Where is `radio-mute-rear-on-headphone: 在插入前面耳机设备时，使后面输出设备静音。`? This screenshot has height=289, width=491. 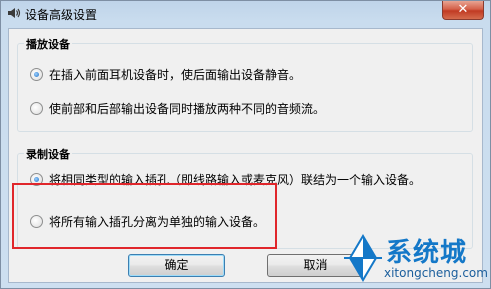 radio-mute-rear-on-headphone: 在插入前面耳机设备时，使后面输出设备静音。 is located at coordinates (165, 74).